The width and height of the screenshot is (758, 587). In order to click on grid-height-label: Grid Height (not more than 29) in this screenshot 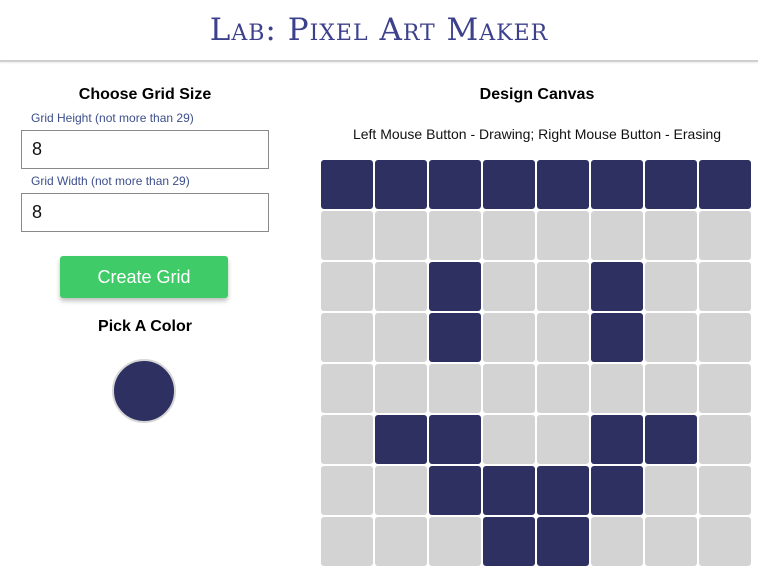, I will do `click(112, 118)`.